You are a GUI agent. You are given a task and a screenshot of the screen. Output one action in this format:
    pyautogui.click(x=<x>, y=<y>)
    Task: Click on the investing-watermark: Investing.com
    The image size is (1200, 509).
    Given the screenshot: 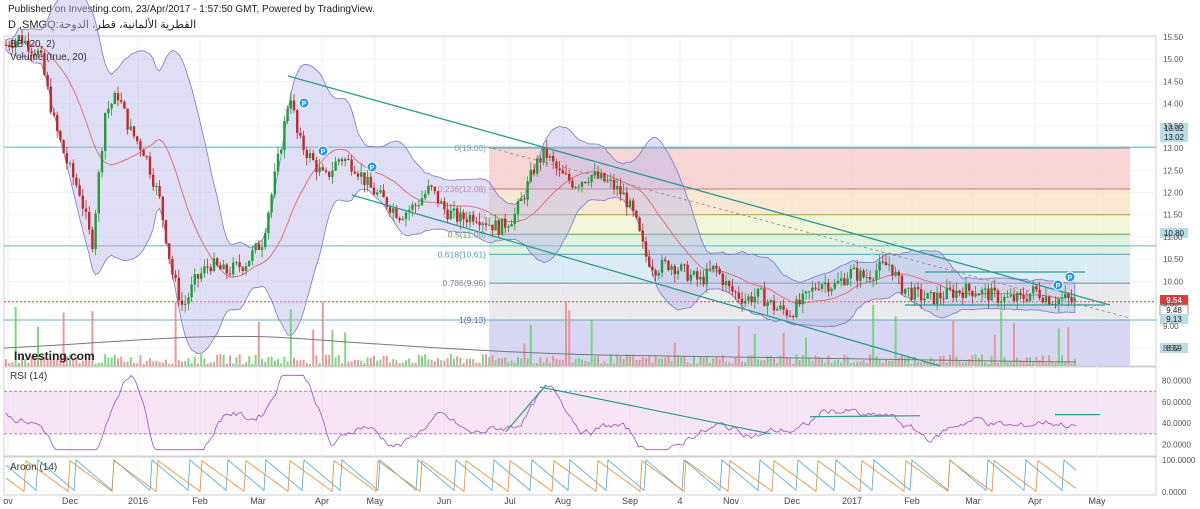 What is the action you would take?
    pyautogui.click(x=54, y=356)
    